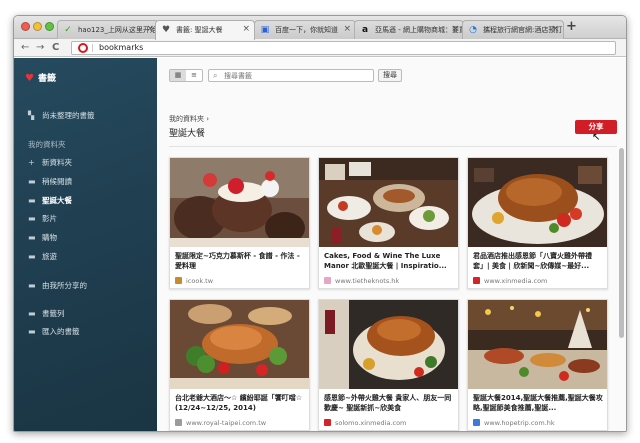  I want to click on address-bar: bookmarks, so click(343, 48).